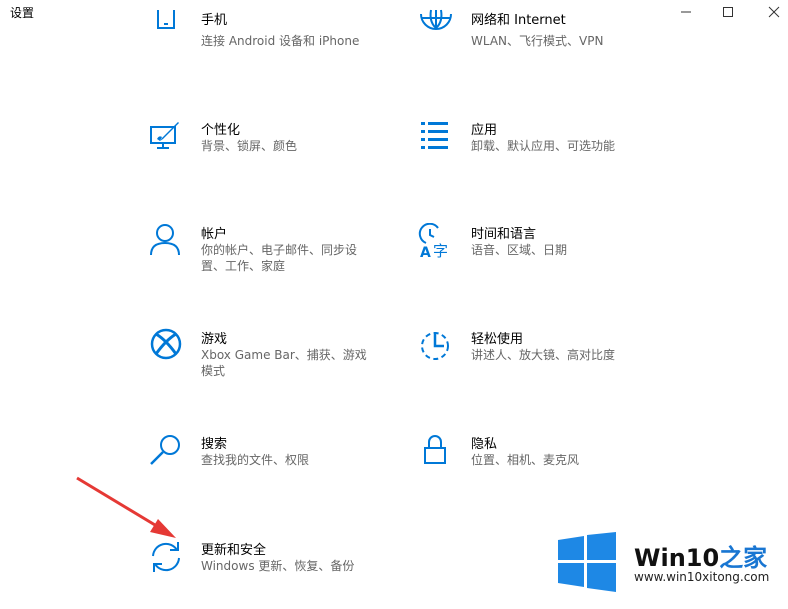 The width and height of the screenshot is (788, 609). Describe the element at coordinates (255, 460) in the screenshot. I see `settings-item-desc: 查找我的文件、权限` at that location.